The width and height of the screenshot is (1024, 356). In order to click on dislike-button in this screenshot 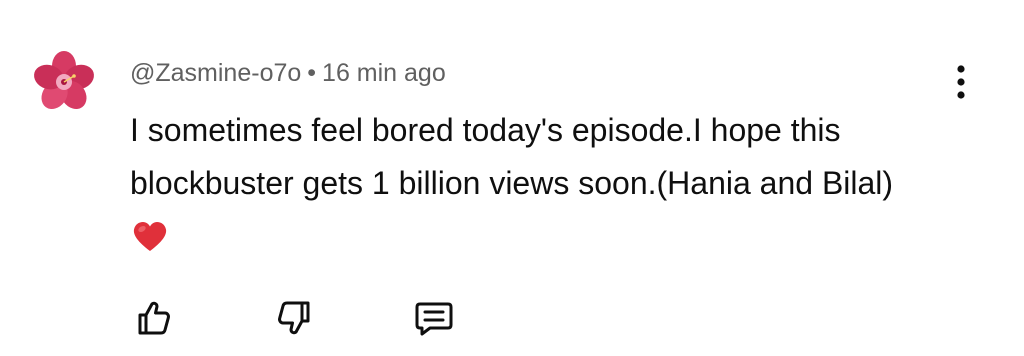, I will do `click(294, 318)`.